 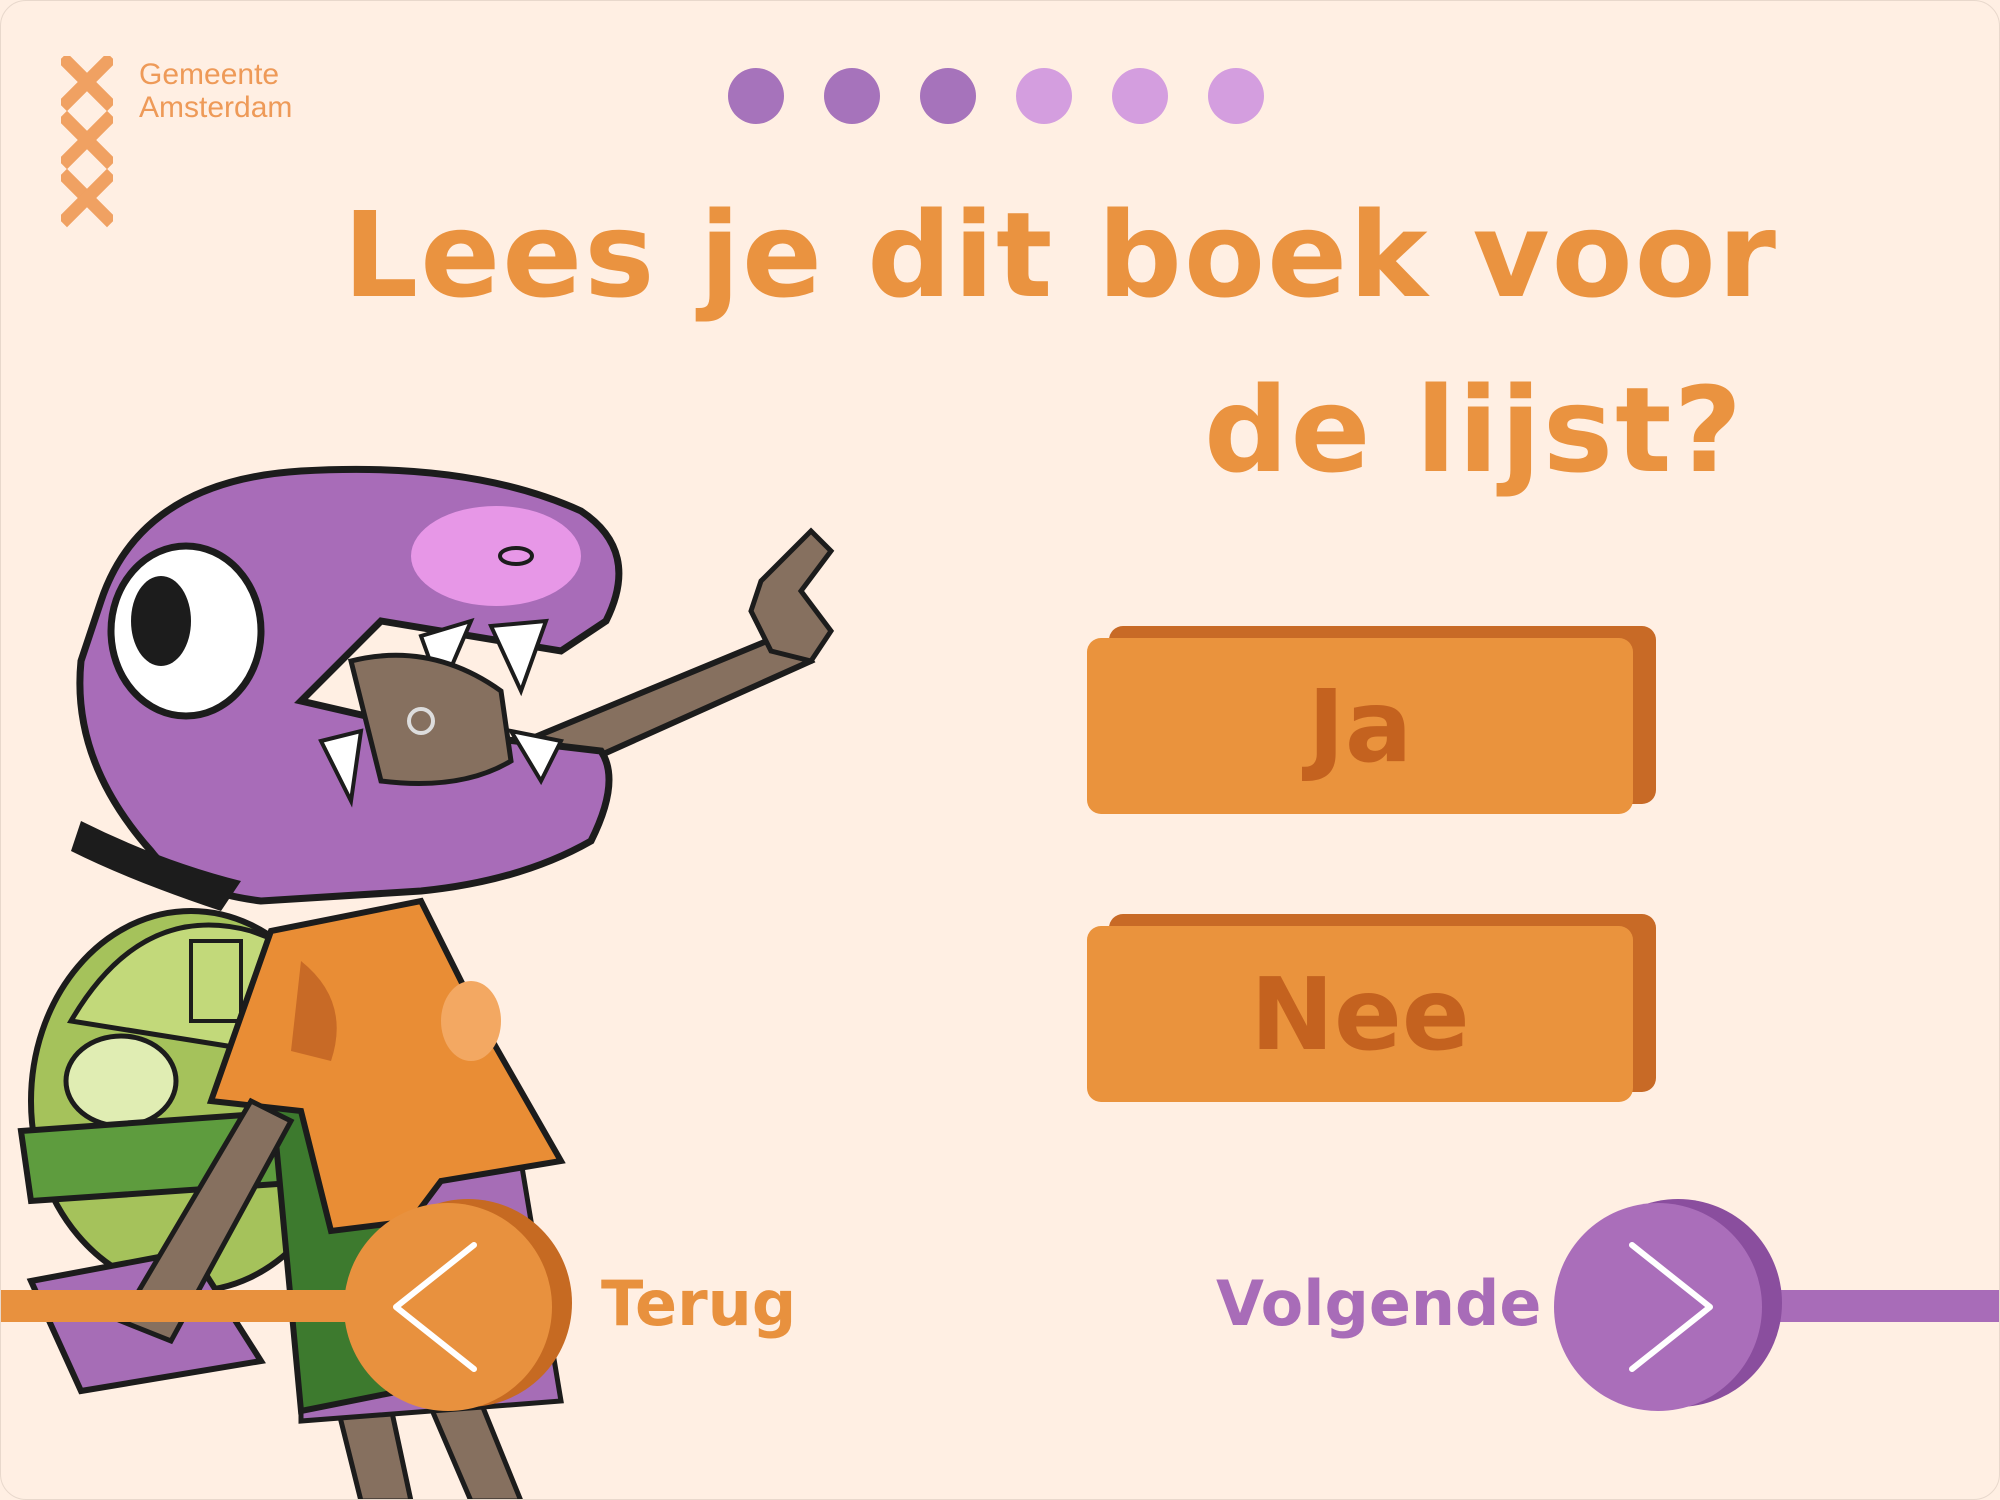 I want to click on answer-yes-button: Ja, so click(x=1371, y=720).